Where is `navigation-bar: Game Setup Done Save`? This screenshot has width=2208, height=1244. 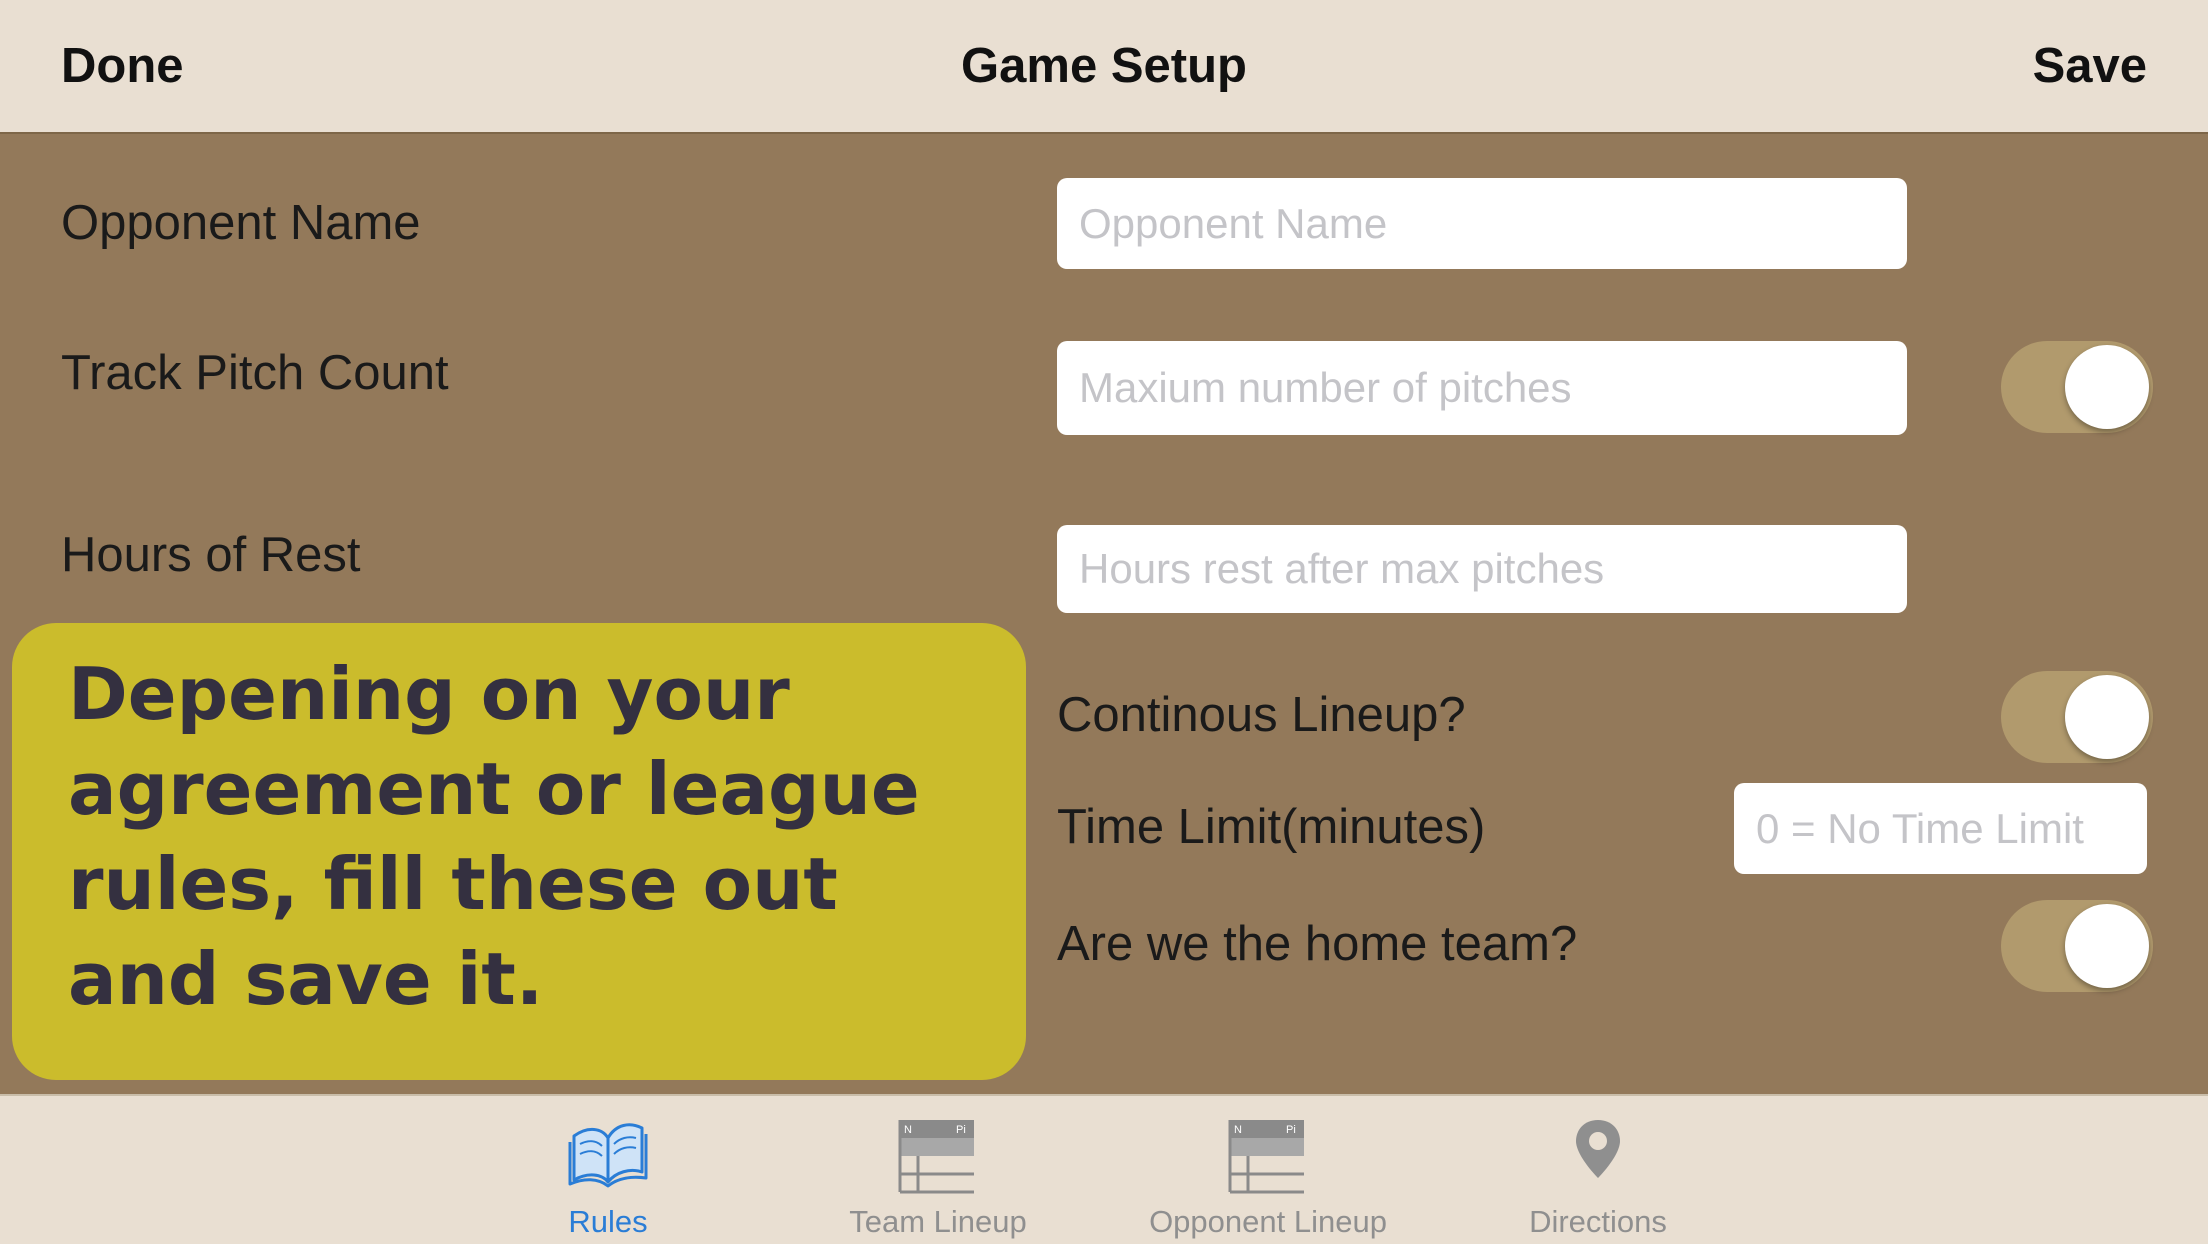
navigation-bar: Game Setup Done Save is located at coordinates (1104, 67).